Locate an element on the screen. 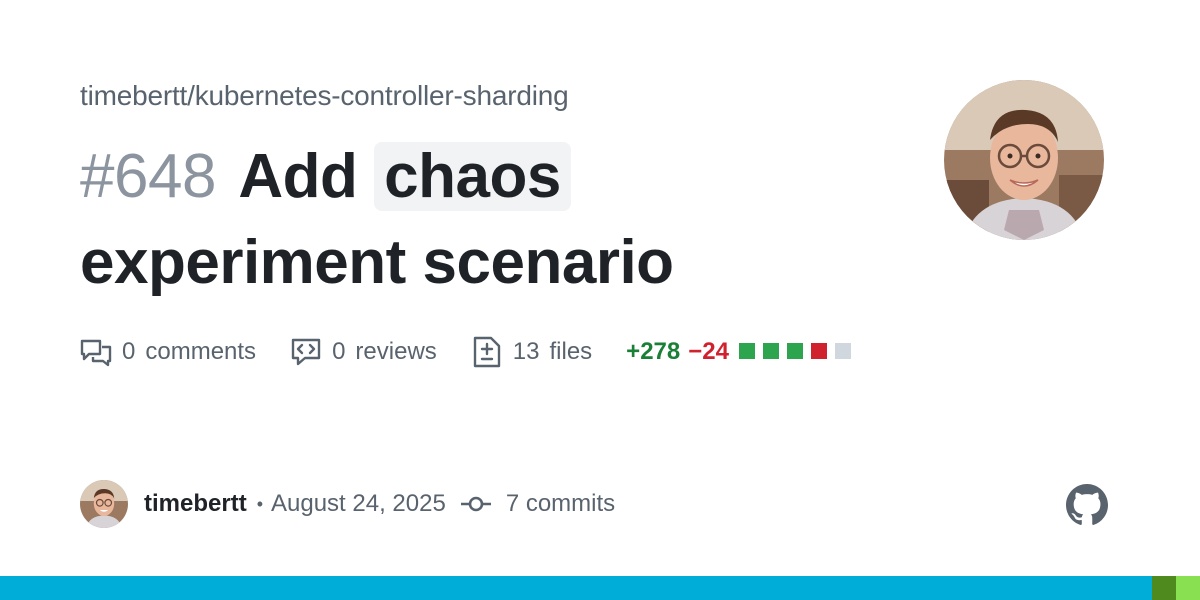 This screenshot has width=1200, height=600. pr-title-word: Add is located at coordinates (298, 176).